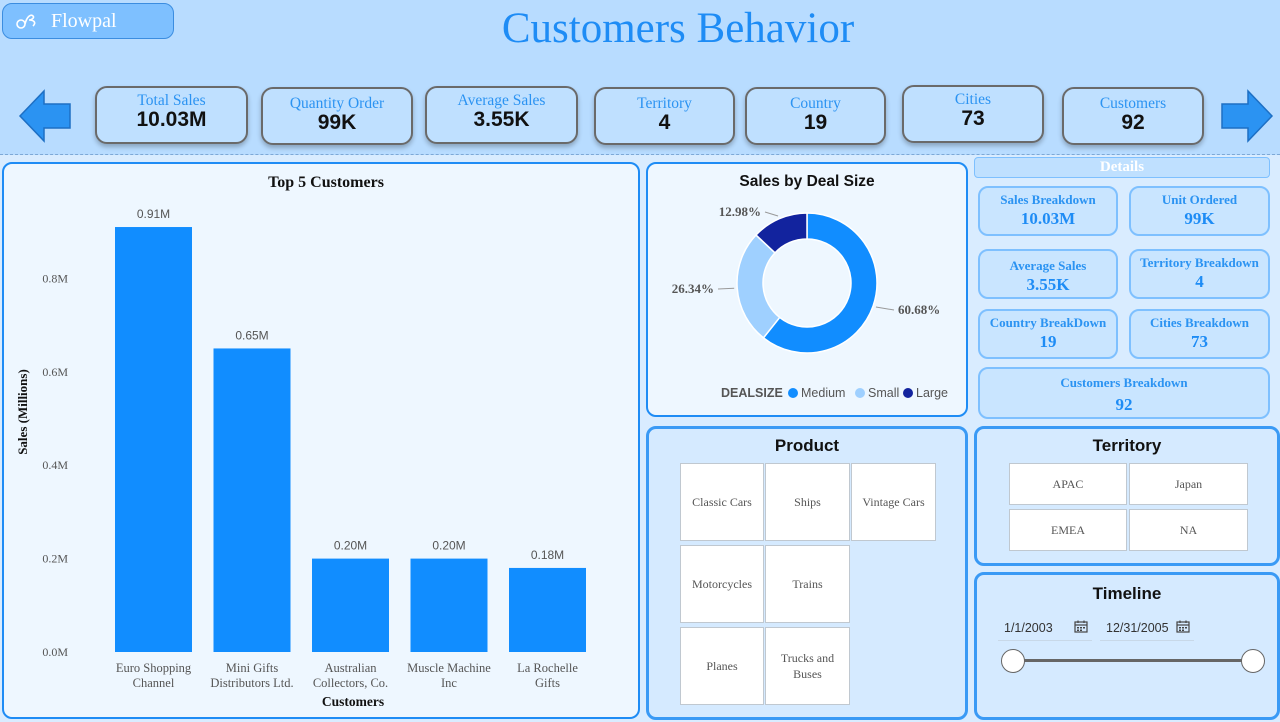 The width and height of the screenshot is (1280, 722). I want to click on detail-card-sales-breakdown: Sales Breakdown 10.03M, so click(1048, 211).